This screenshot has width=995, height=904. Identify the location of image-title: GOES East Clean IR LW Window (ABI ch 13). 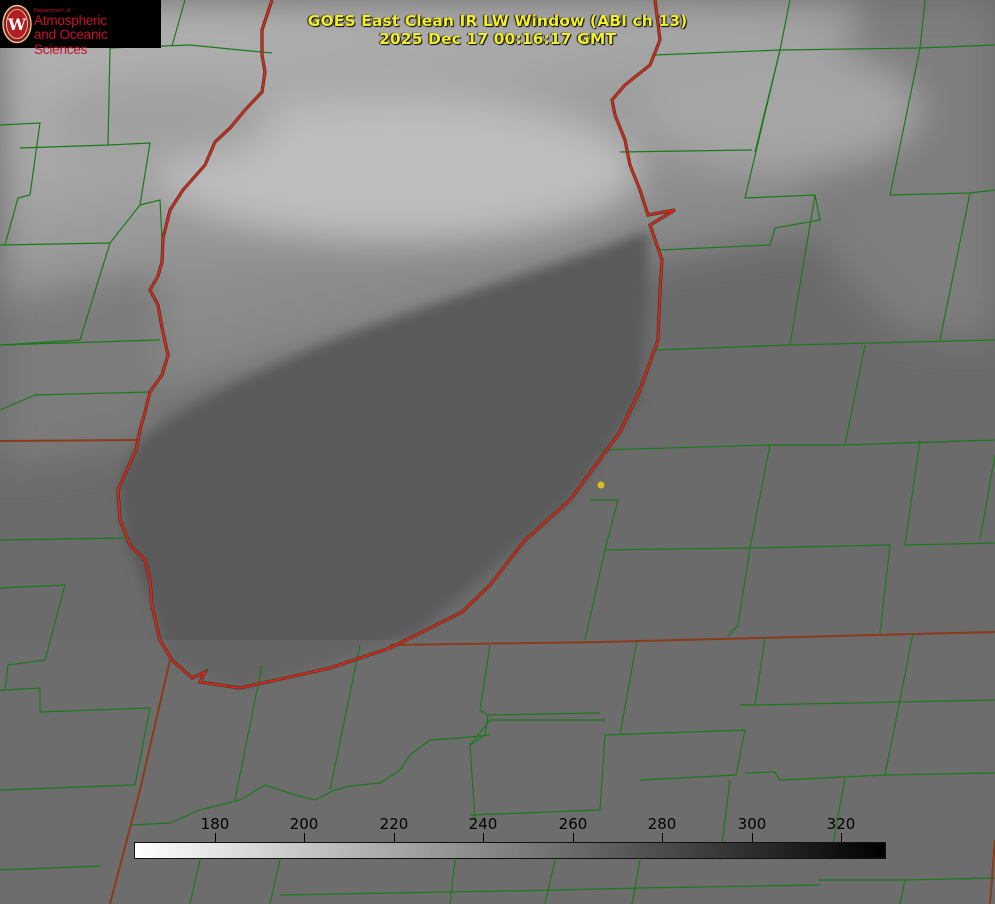
(497, 21).